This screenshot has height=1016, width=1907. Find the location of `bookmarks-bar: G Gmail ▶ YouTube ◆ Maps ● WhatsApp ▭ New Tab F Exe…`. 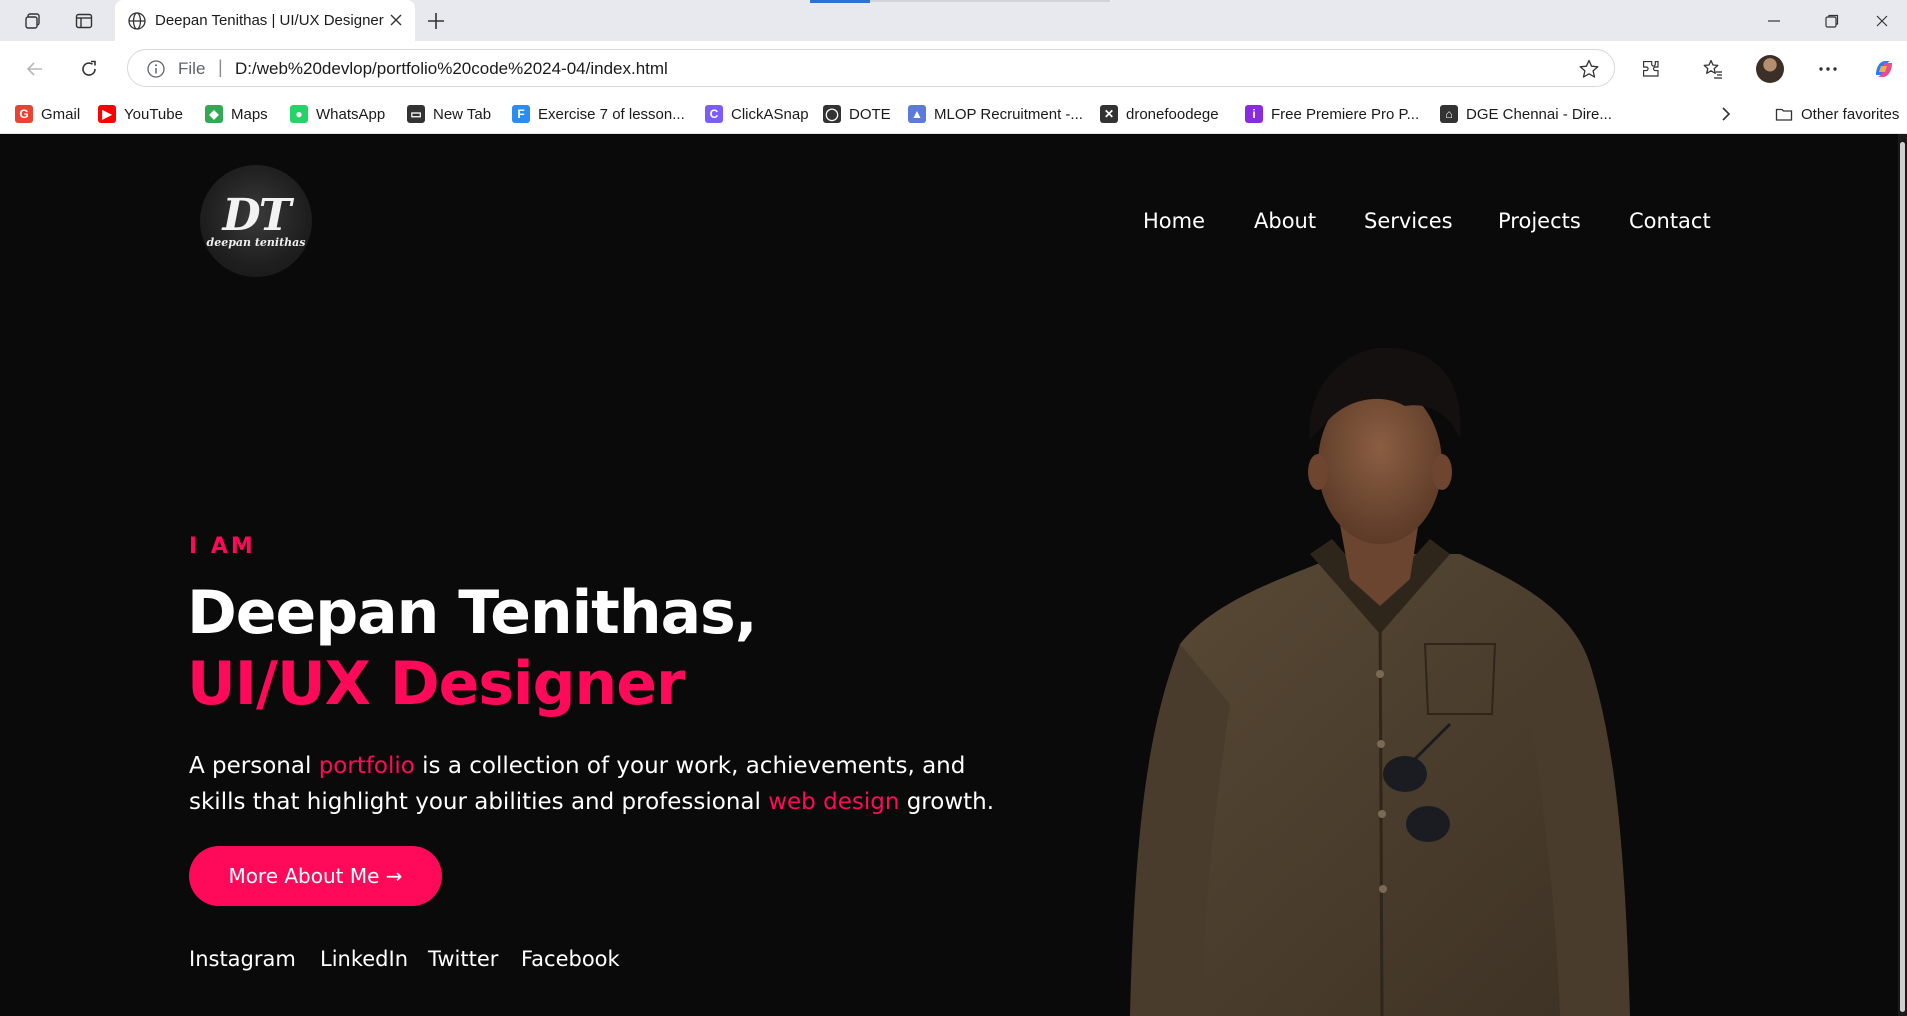

bookmarks-bar: G Gmail ▶ YouTube ◆ Maps ● WhatsApp ▭ New Tab F Exe… is located at coordinates (953, 114).